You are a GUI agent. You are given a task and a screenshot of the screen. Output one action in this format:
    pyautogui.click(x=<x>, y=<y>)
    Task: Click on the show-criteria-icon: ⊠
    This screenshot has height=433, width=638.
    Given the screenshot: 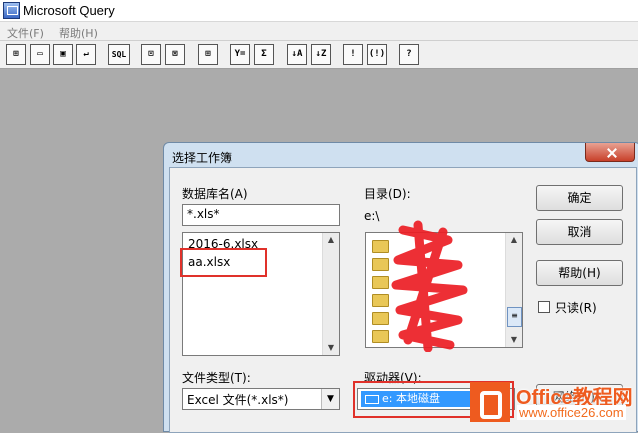 What is the action you would take?
    pyautogui.click(x=175, y=54)
    